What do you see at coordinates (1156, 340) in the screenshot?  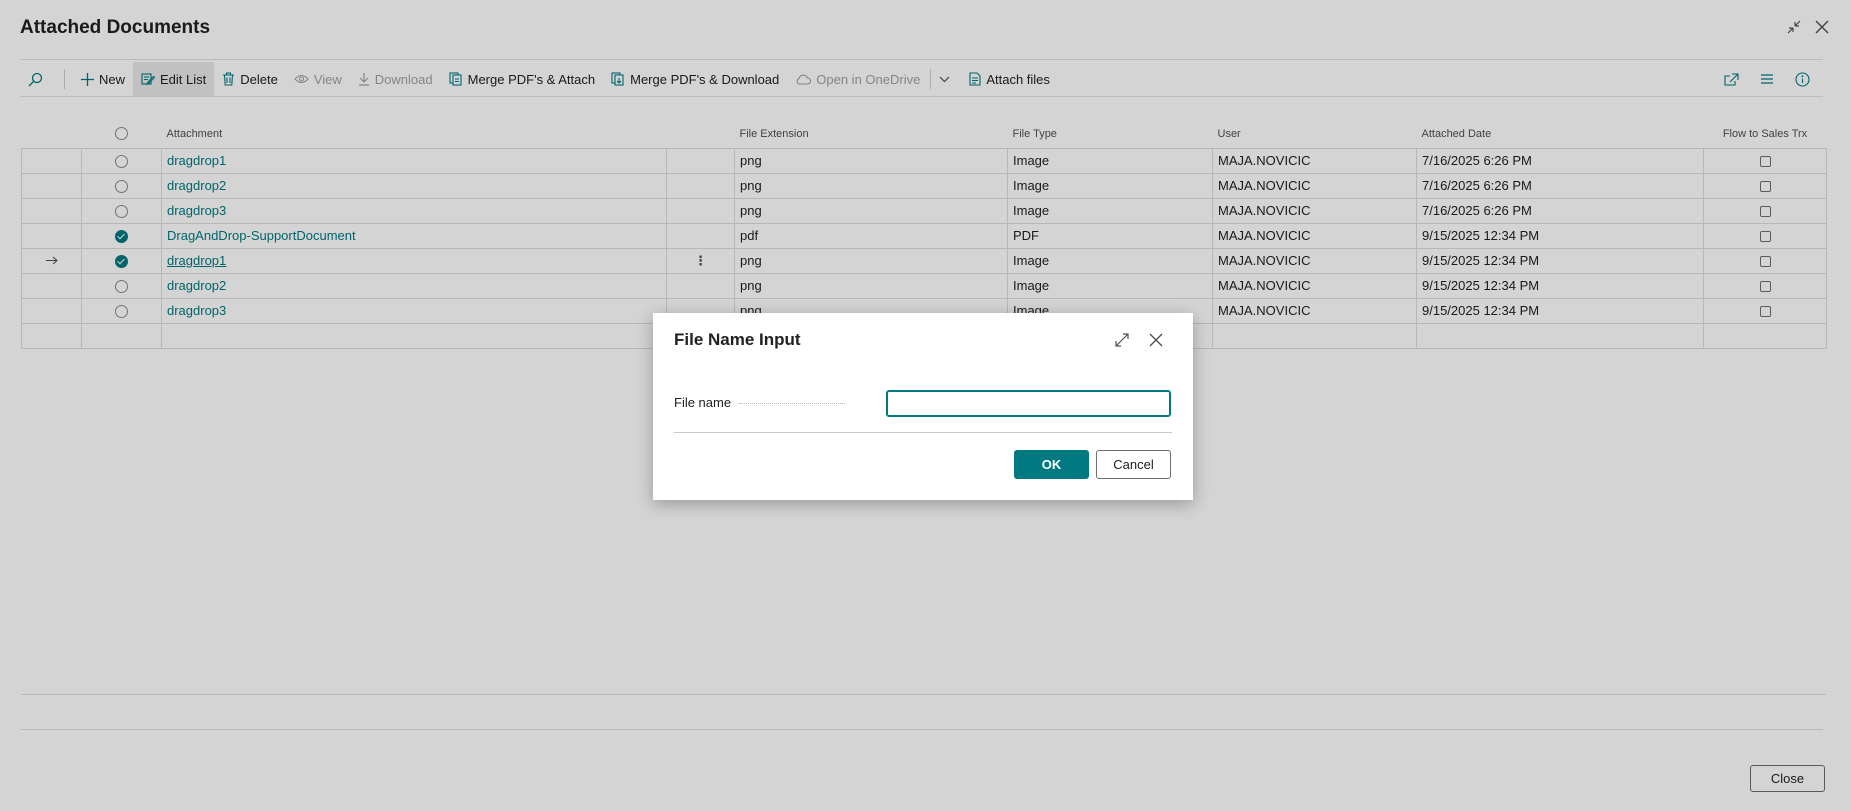 I see `dialog-close-icon` at bounding box center [1156, 340].